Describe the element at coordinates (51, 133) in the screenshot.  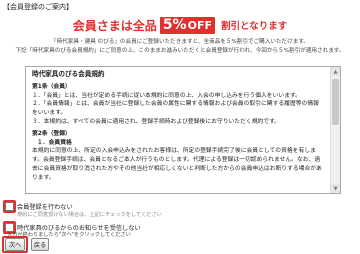
I see `article2-heading: 第2条（登録）` at that location.